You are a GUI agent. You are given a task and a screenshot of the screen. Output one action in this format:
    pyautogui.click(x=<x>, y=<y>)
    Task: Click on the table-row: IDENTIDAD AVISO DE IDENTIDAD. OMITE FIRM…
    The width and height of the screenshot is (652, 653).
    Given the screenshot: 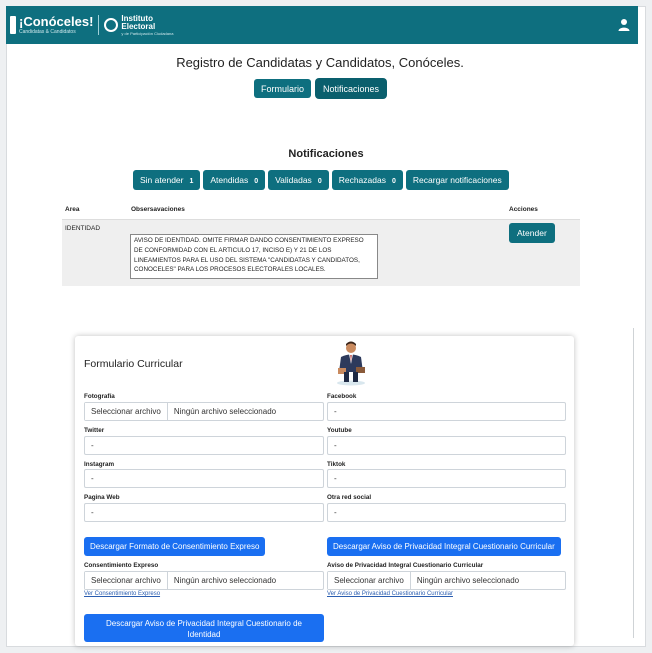 What is the action you would take?
    pyautogui.click(x=321, y=252)
    